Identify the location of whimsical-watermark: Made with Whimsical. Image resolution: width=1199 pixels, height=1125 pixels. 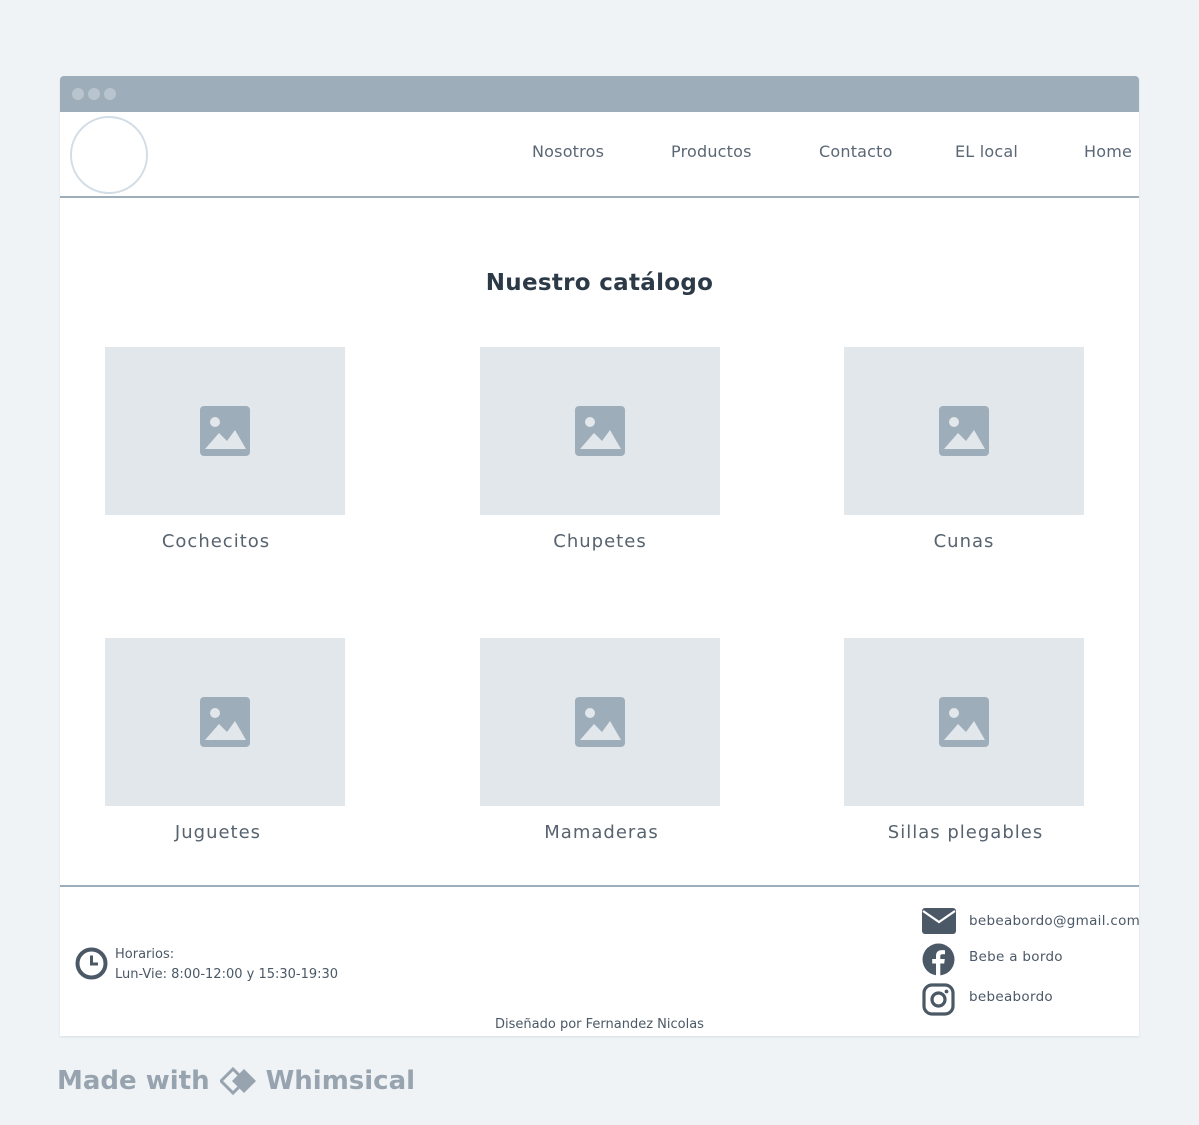
(236, 1081).